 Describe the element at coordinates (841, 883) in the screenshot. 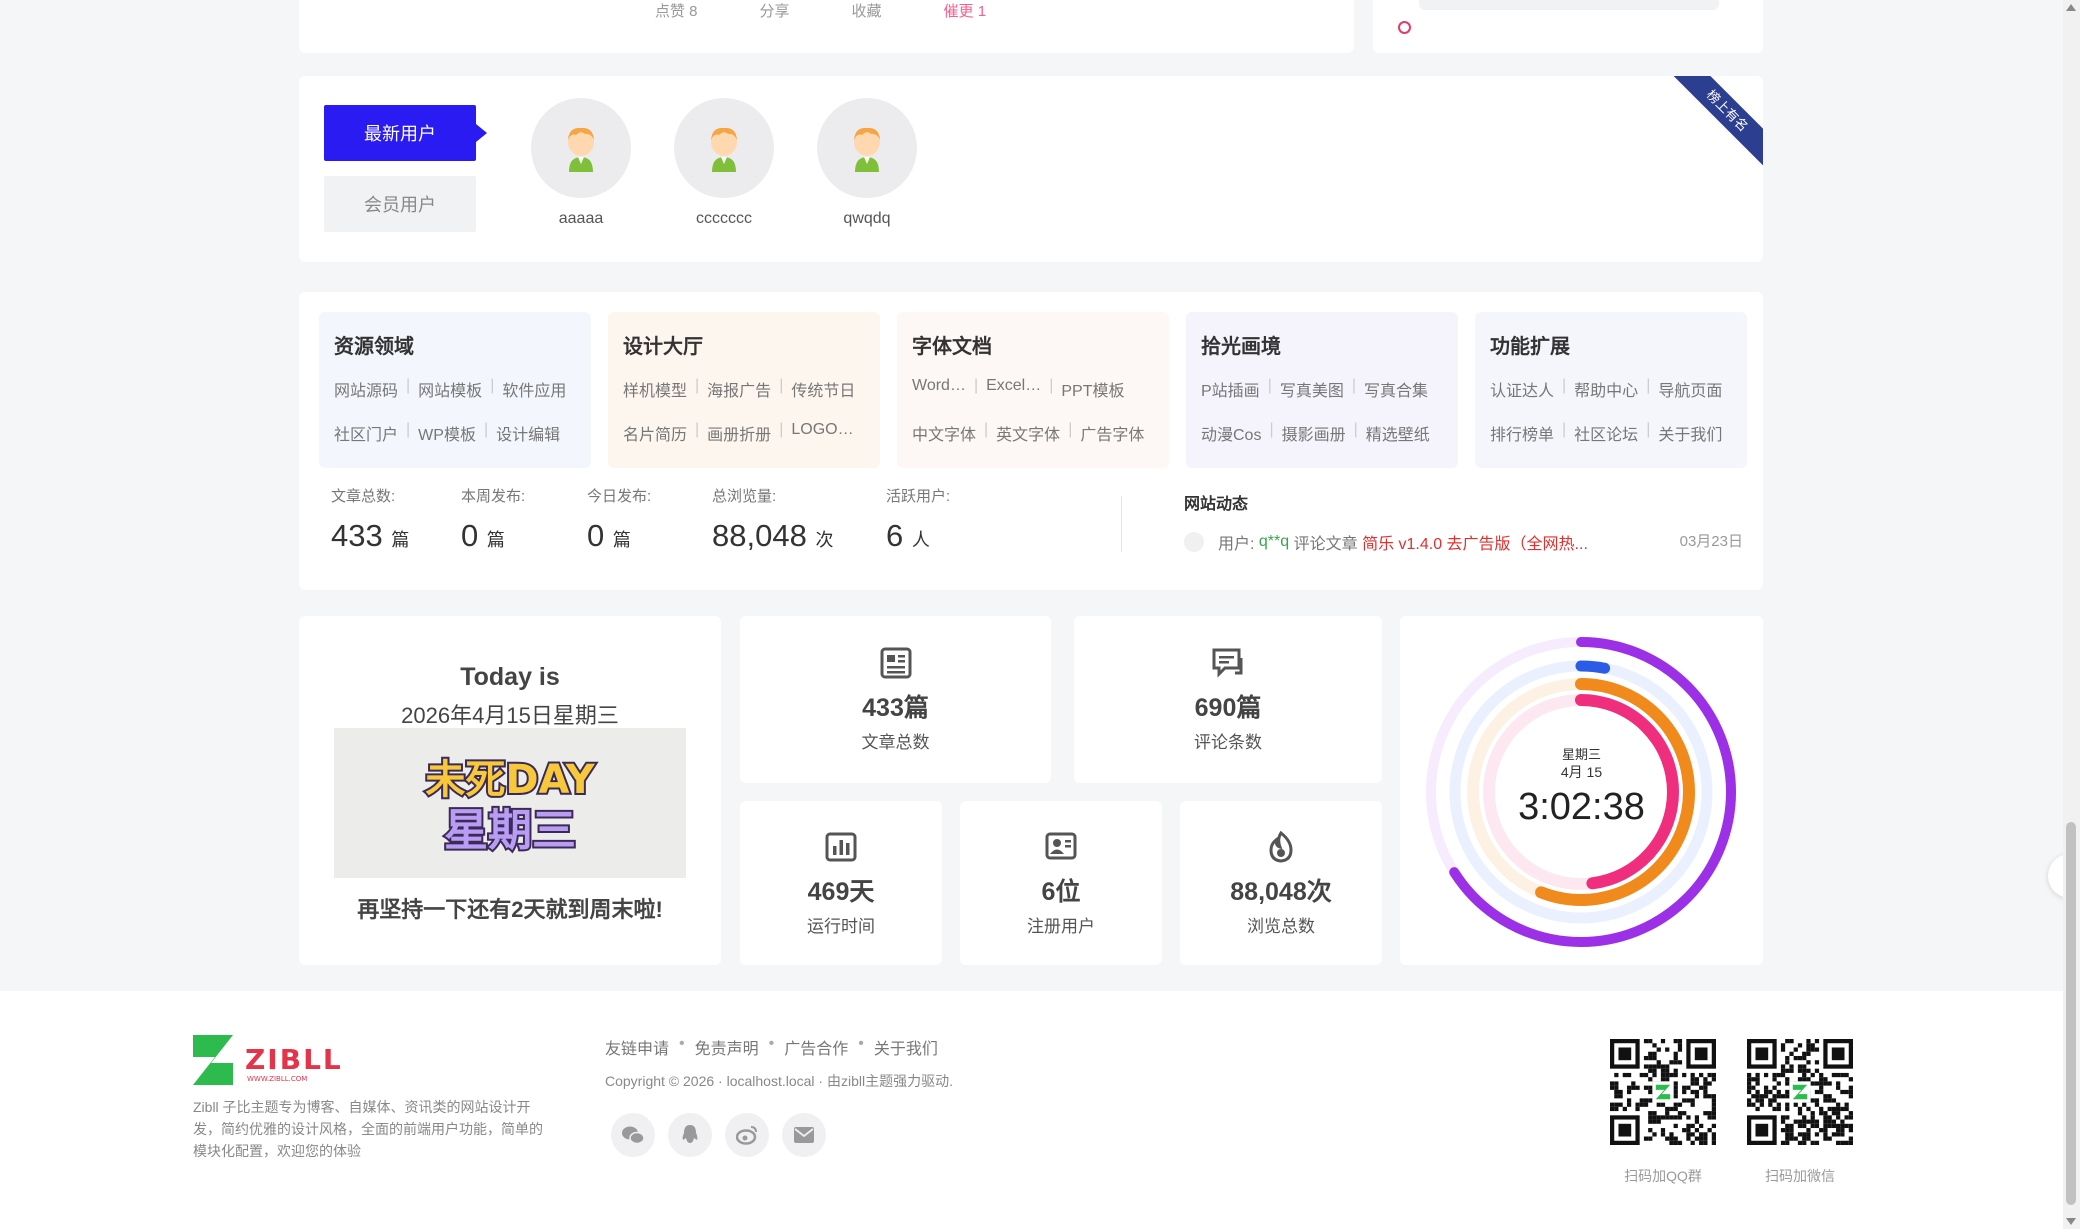

I see `stat-card-runtime: 469天 运行时间` at that location.